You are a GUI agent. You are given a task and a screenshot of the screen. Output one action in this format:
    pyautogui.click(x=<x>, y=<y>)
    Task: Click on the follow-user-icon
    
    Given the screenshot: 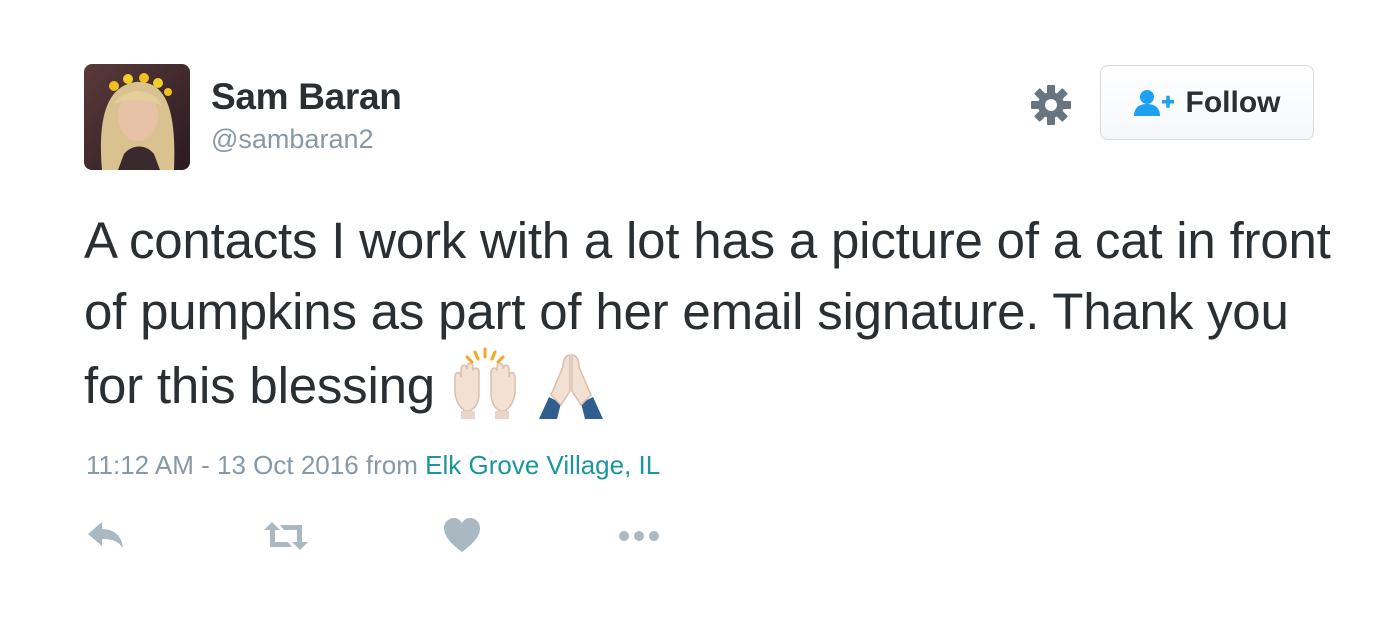 What is the action you would take?
    pyautogui.click(x=1155, y=103)
    